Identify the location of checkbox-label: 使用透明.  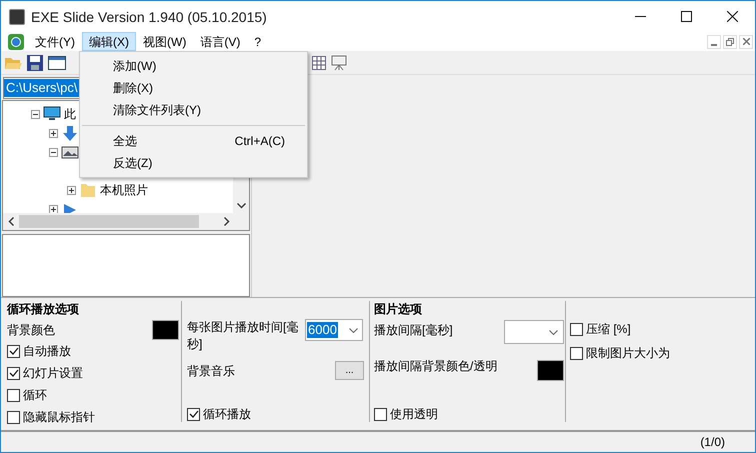
(414, 414).